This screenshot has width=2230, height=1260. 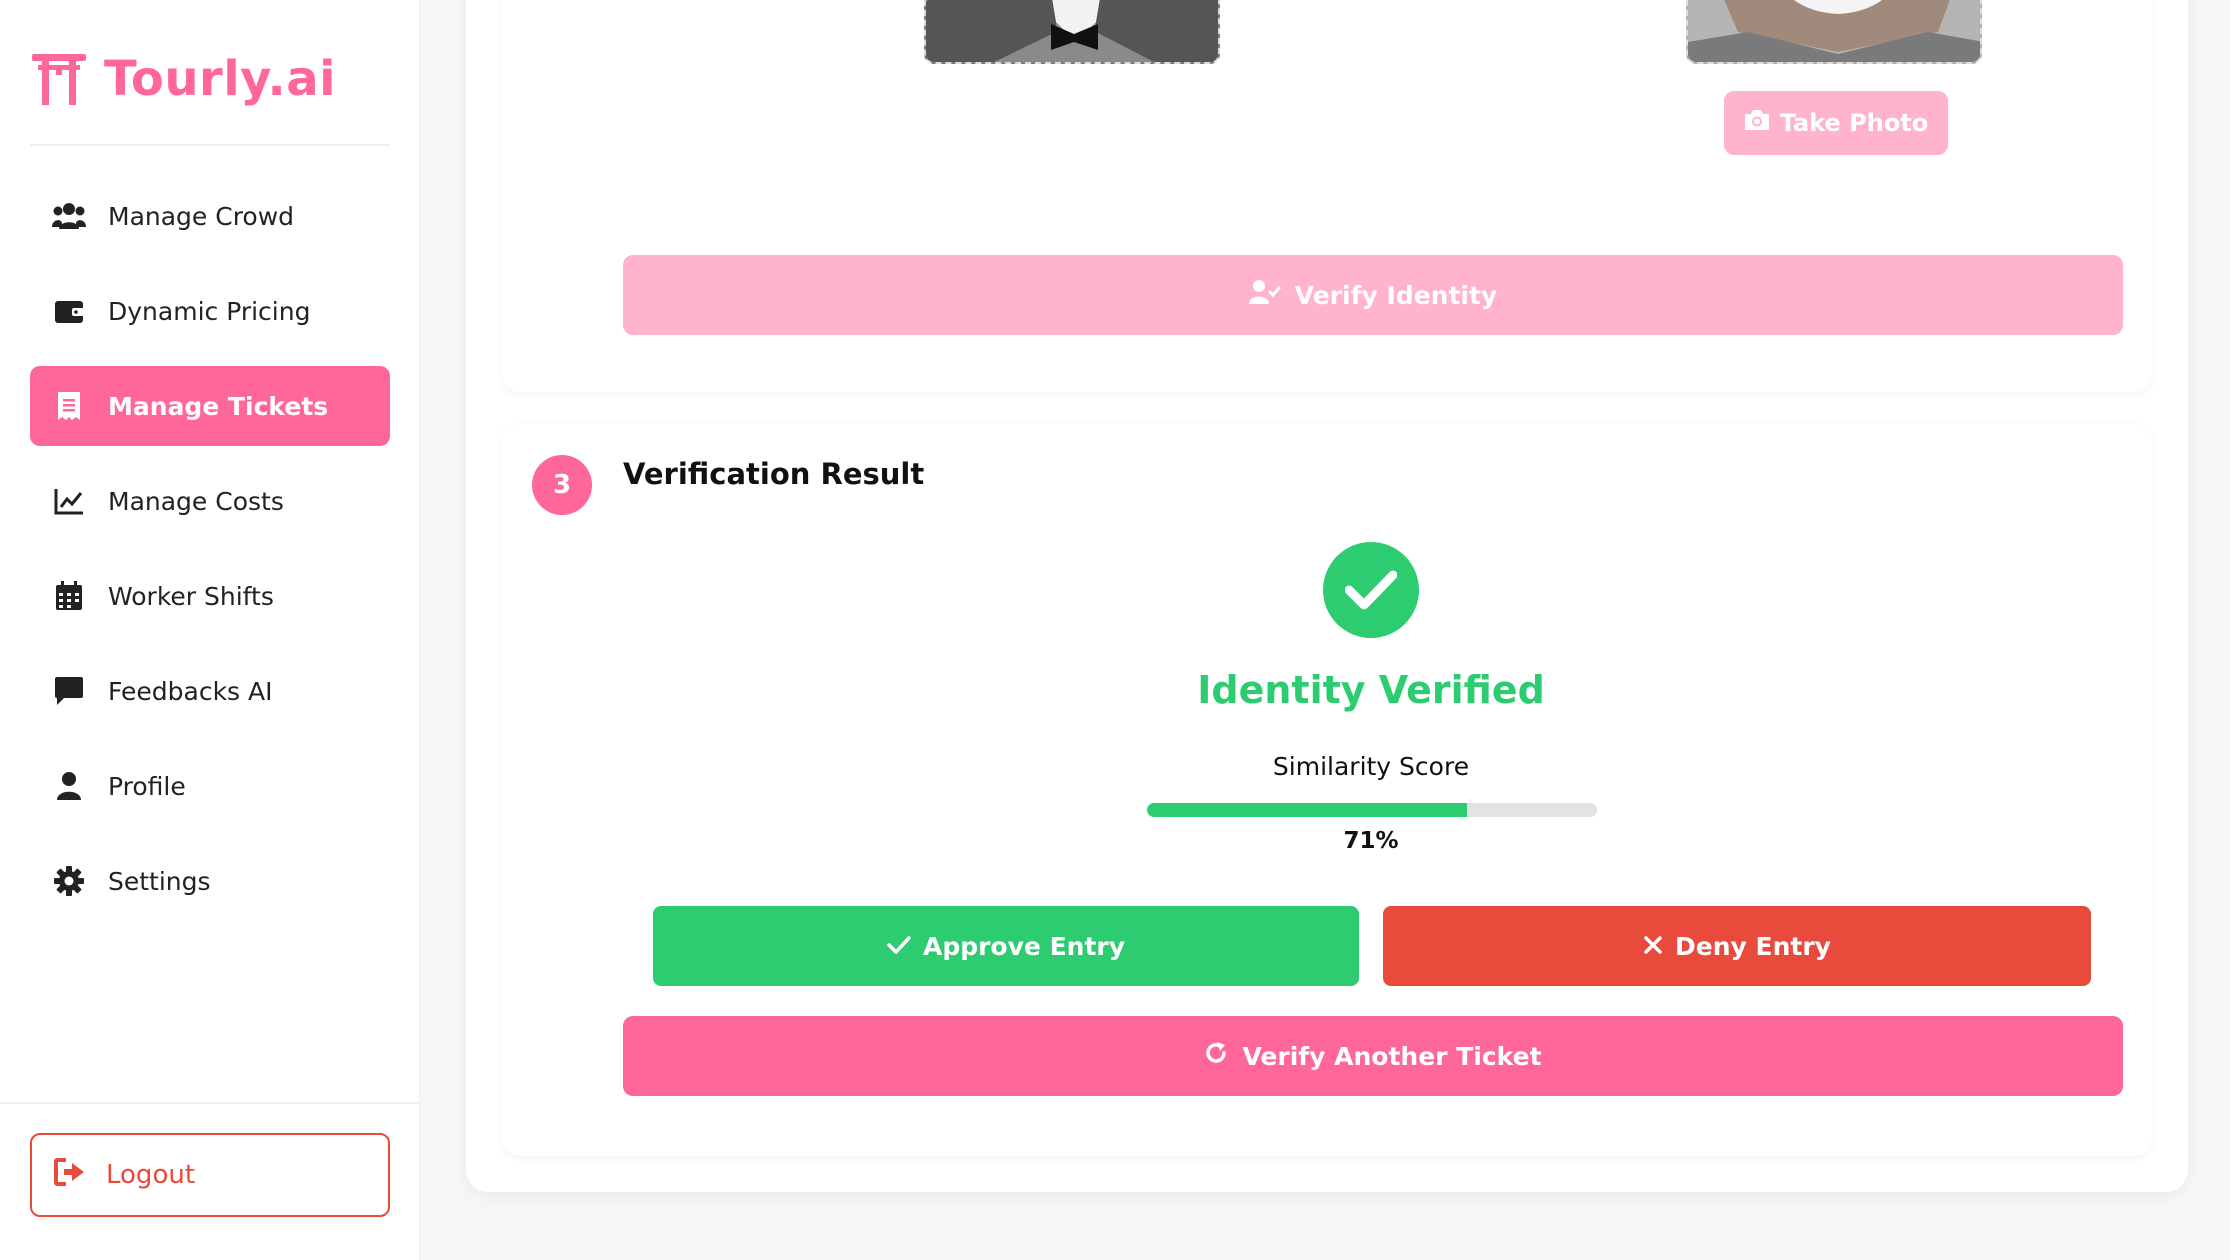 I want to click on user-check-icon, so click(x=1264, y=295).